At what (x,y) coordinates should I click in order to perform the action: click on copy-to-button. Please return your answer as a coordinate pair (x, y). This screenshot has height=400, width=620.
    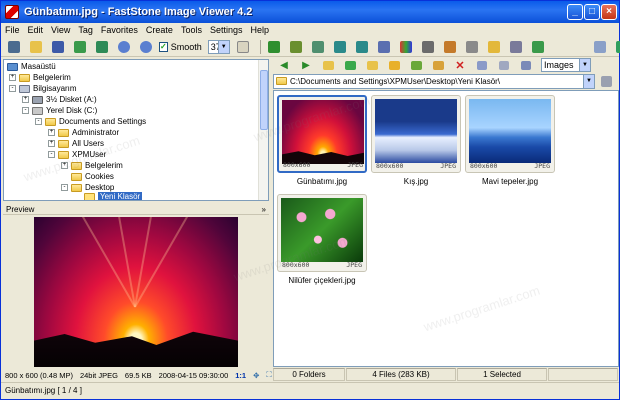
    Looking at the image, I should click on (274, 47).